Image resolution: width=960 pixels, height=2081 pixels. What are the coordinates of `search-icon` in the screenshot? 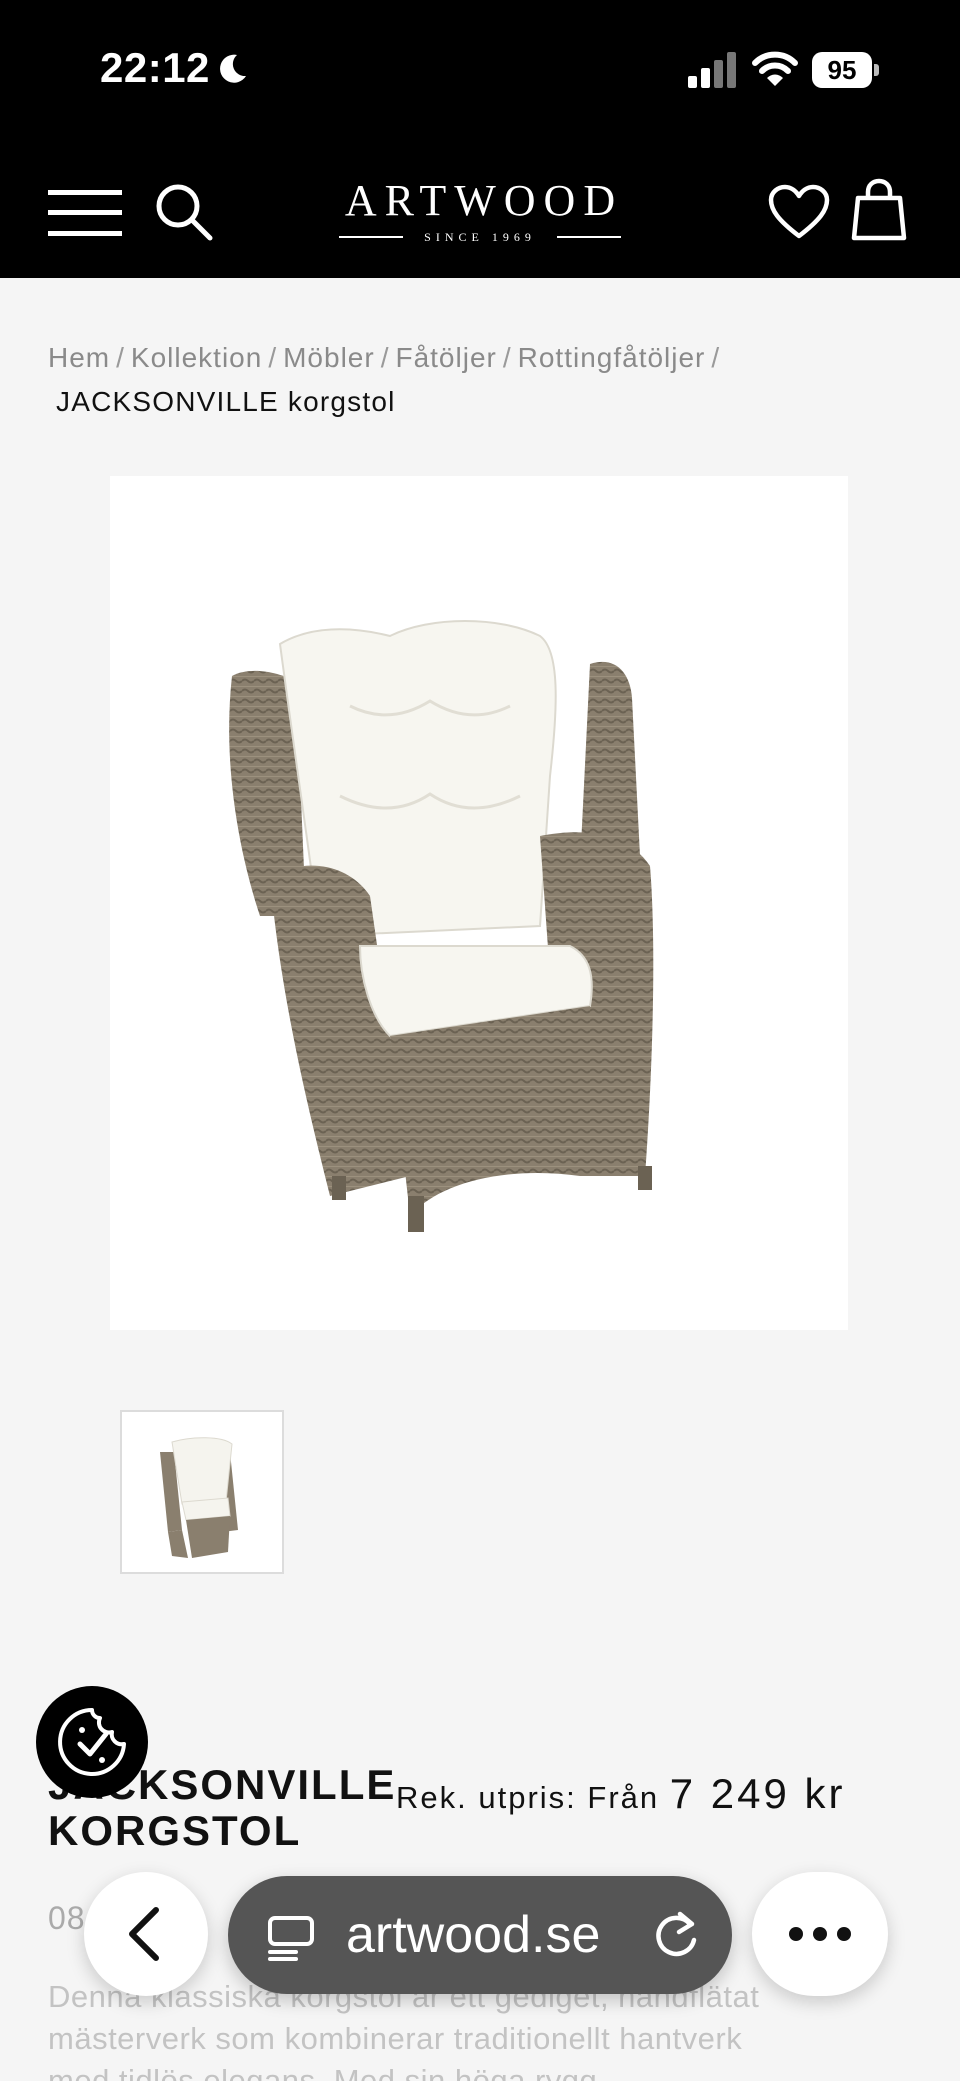 It's located at (184, 212).